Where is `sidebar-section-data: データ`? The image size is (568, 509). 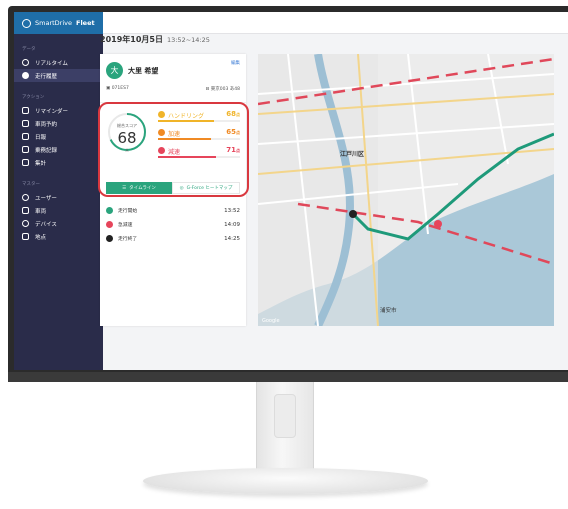
sidebar-section-data: データ is located at coordinates (29, 49).